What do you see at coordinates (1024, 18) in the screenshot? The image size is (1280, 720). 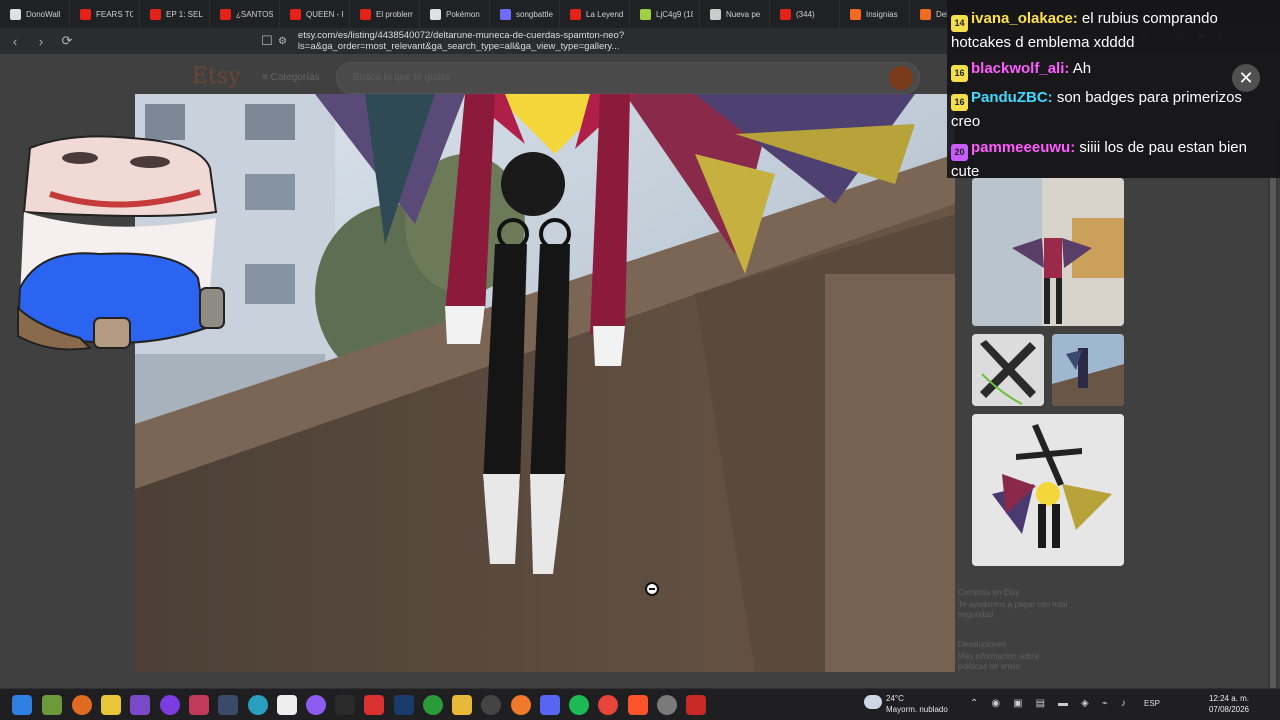 I see `chat-username: ivana_olakace:` at bounding box center [1024, 18].